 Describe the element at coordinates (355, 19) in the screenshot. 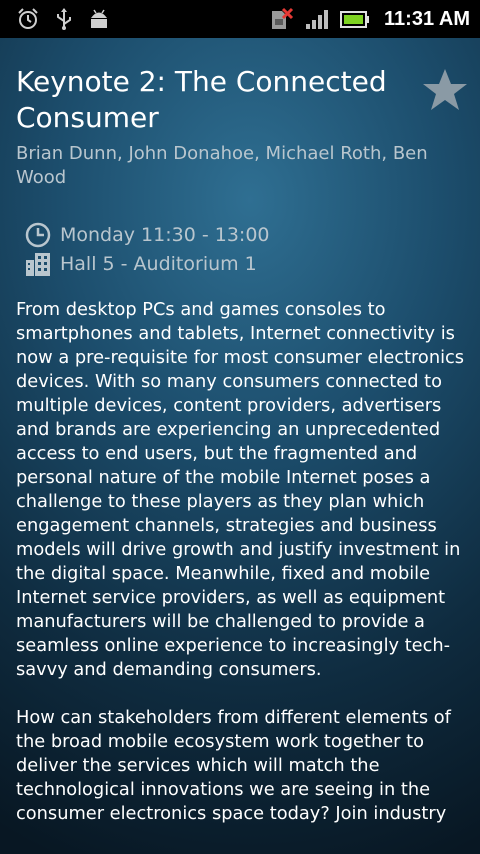

I see `battery-icon` at that location.